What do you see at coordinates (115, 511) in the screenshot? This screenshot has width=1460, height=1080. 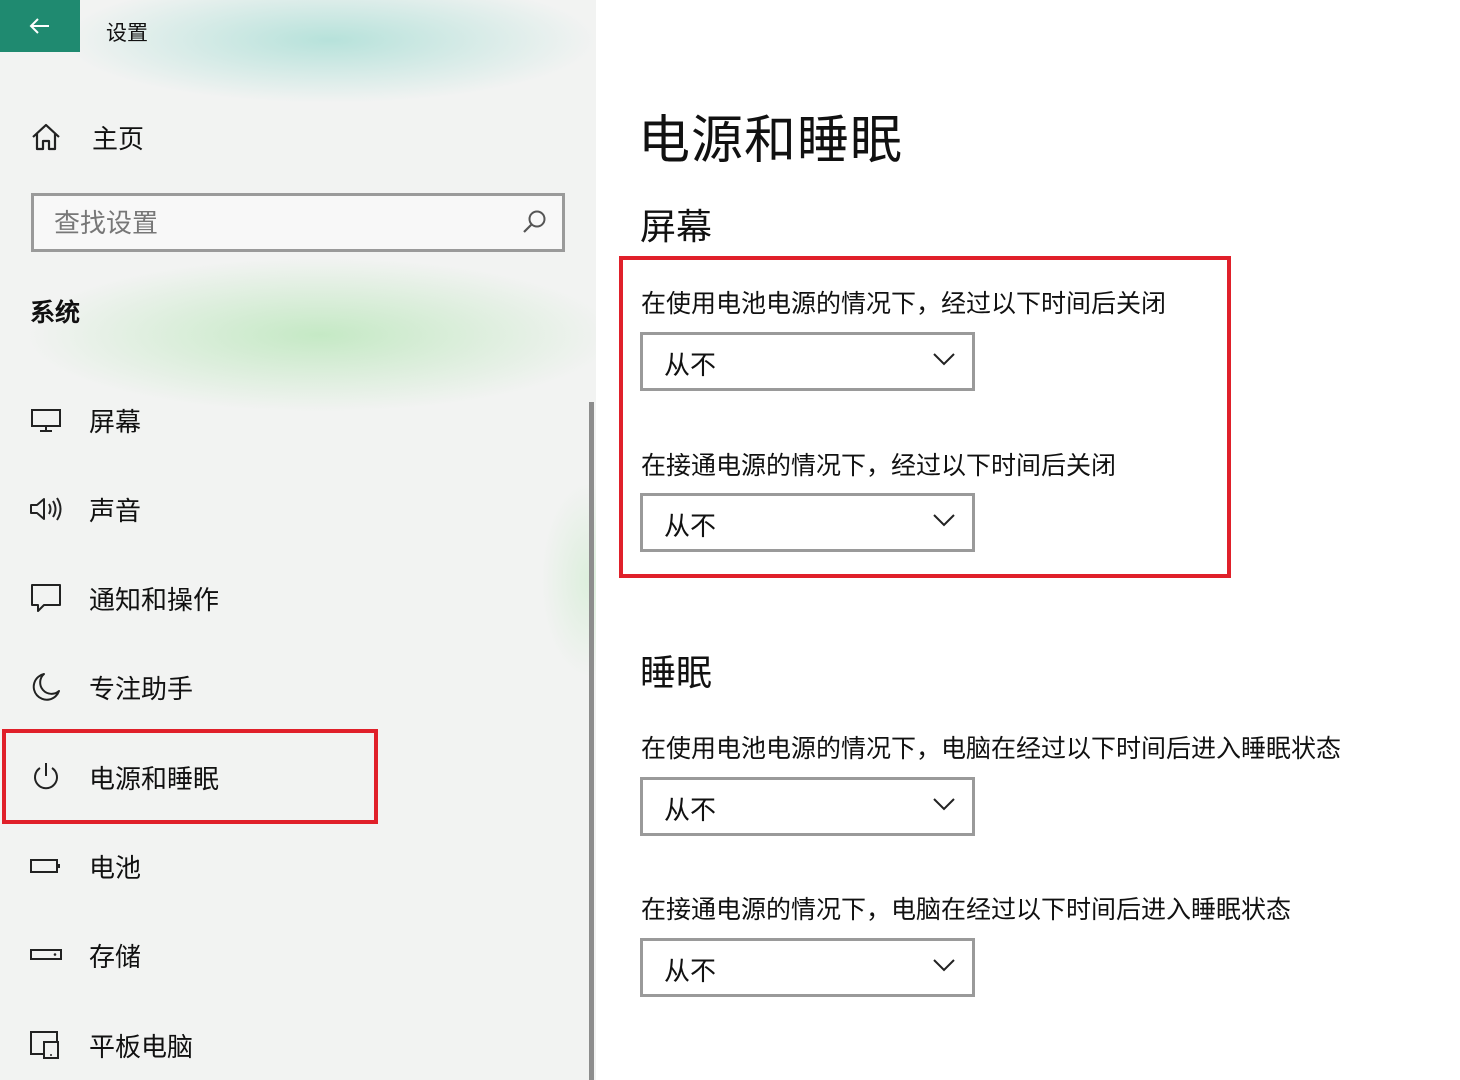 I see `sidebar-item-label: 声音` at bounding box center [115, 511].